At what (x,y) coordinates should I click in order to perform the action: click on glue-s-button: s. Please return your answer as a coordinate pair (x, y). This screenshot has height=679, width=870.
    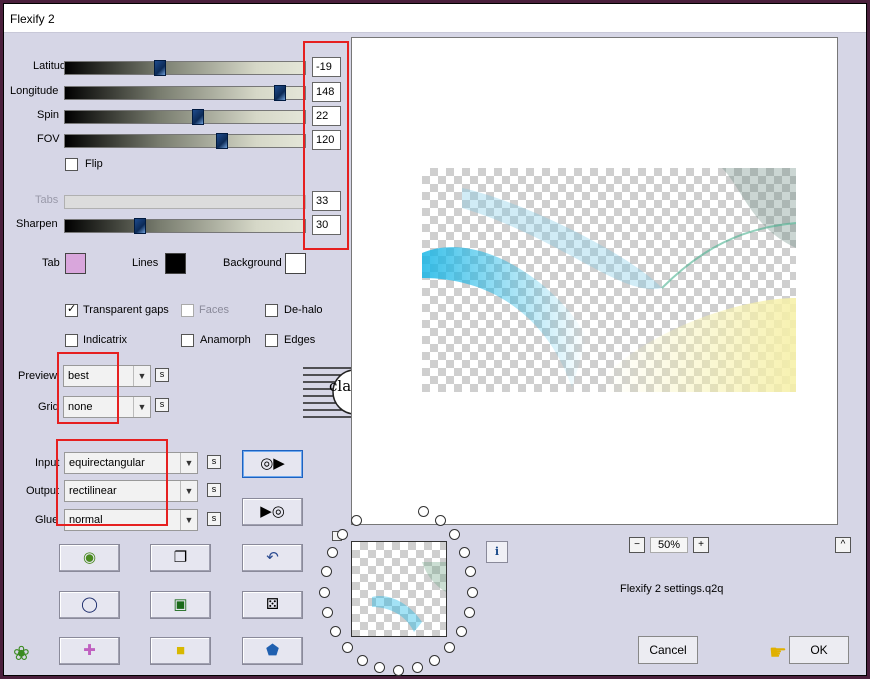
    Looking at the image, I should click on (214, 519).